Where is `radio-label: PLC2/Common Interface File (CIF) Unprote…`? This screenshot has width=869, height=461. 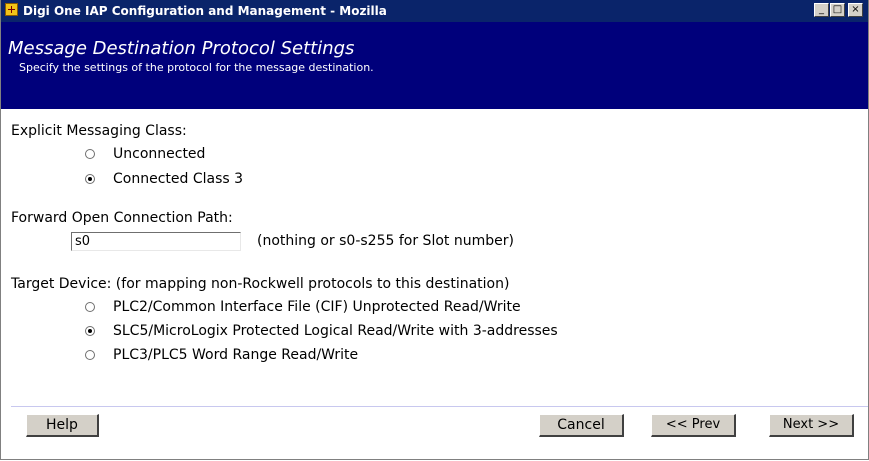
radio-label: PLC2/Common Interface File (CIF) Unprote… is located at coordinates (317, 307).